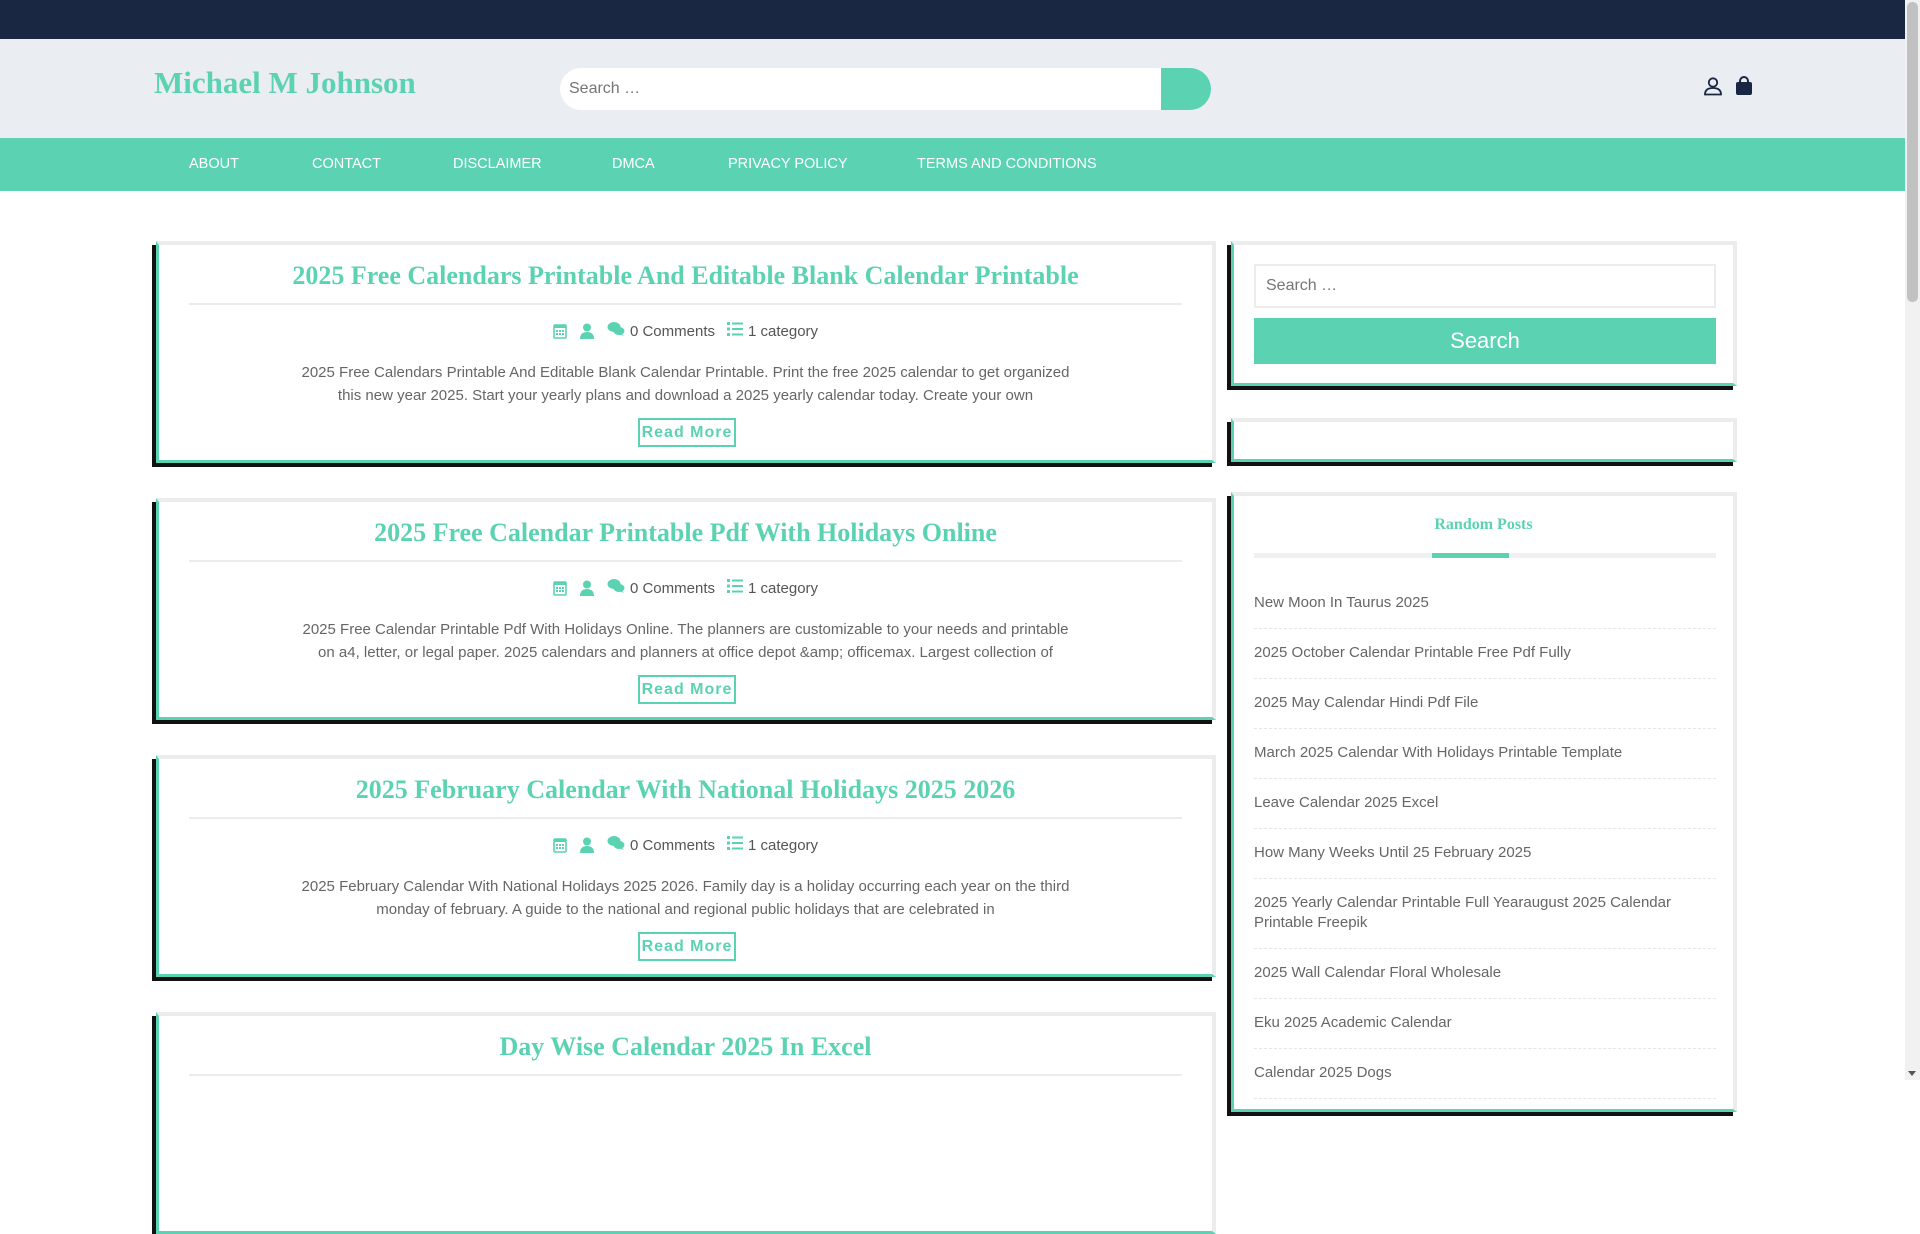 The height and width of the screenshot is (1234, 1920). What do you see at coordinates (1485, 974) in the screenshot?
I see `random-post-link: 2025 Wall Calendar Floral Wholesale` at bounding box center [1485, 974].